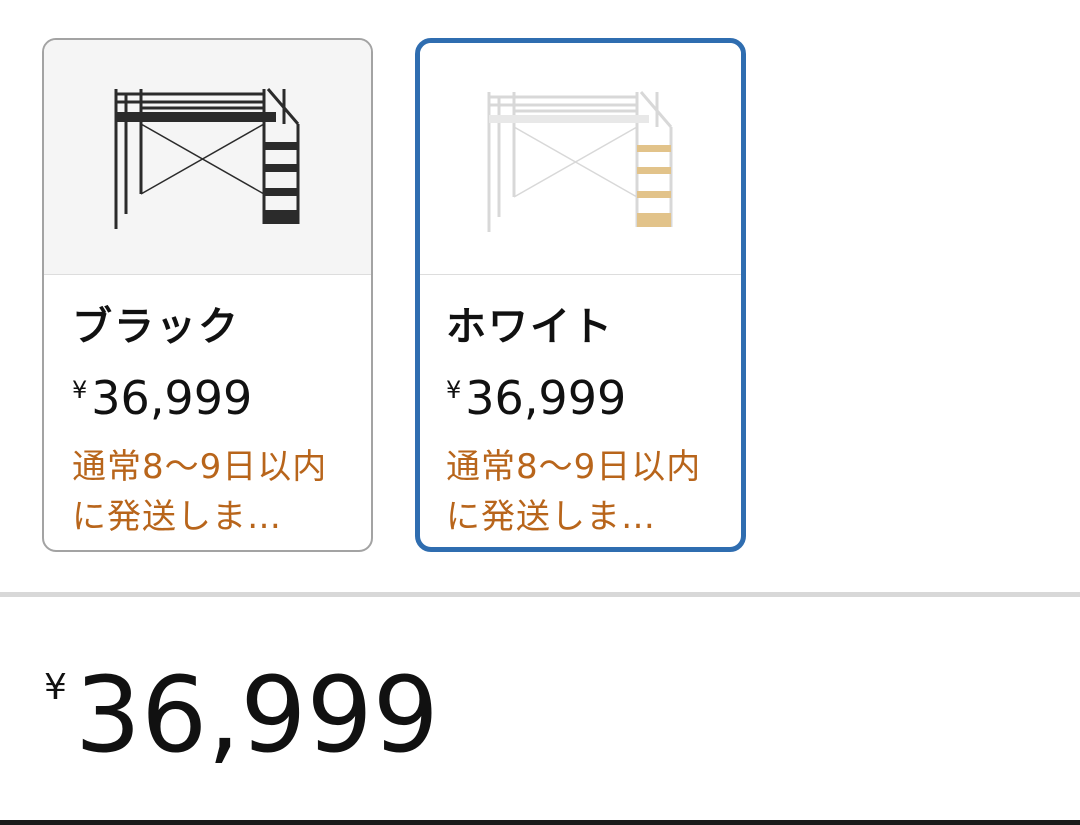 The width and height of the screenshot is (1080, 825). What do you see at coordinates (55, 687) in the screenshot?
I see `main-price-currency: ¥` at bounding box center [55, 687].